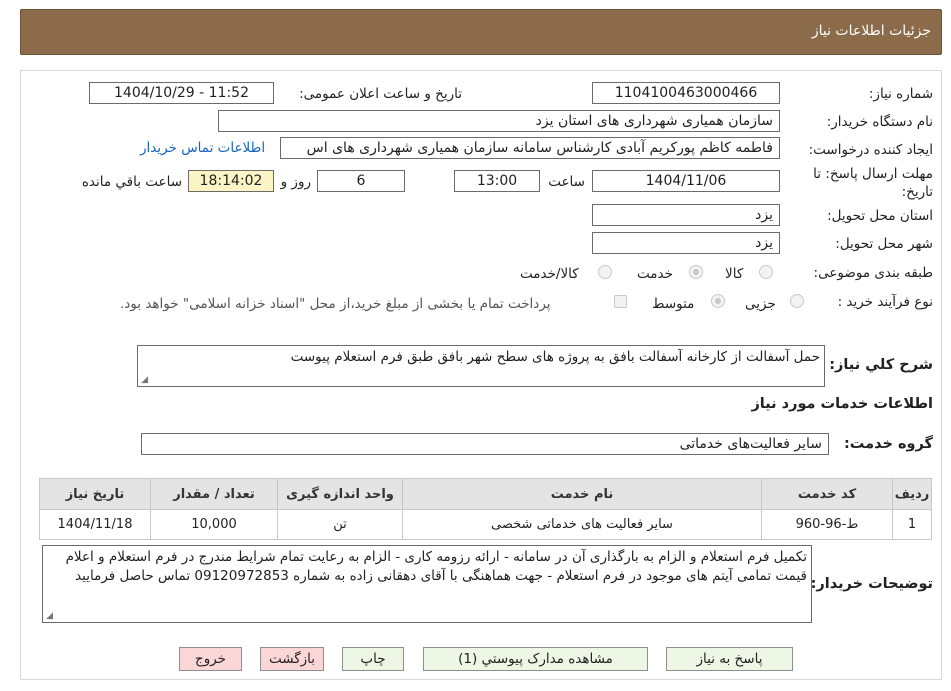 This screenshot has height=691, width=951. Describe the element at coordinates (655, 274) in the screenshot. I see `category-option-service: خدمت` at that location.